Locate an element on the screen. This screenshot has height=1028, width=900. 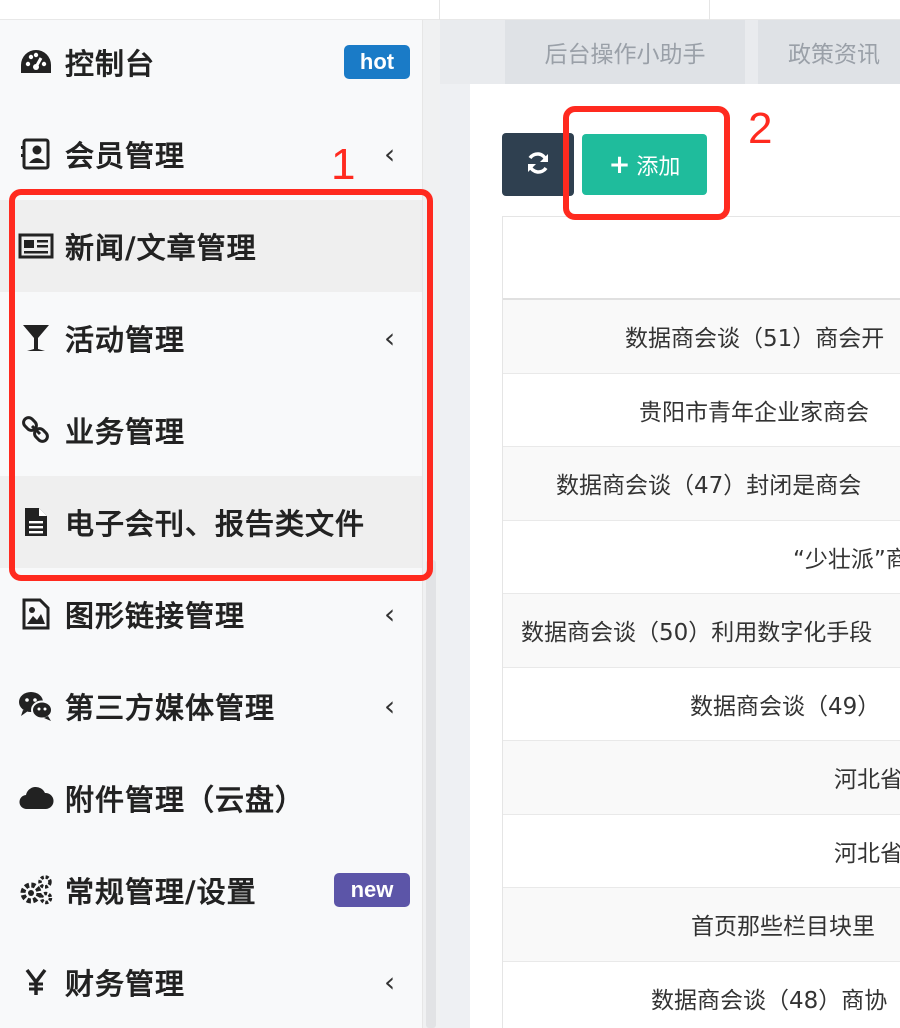
table-row: 首页那些栏目块里 is located at coordinates (701, 925).